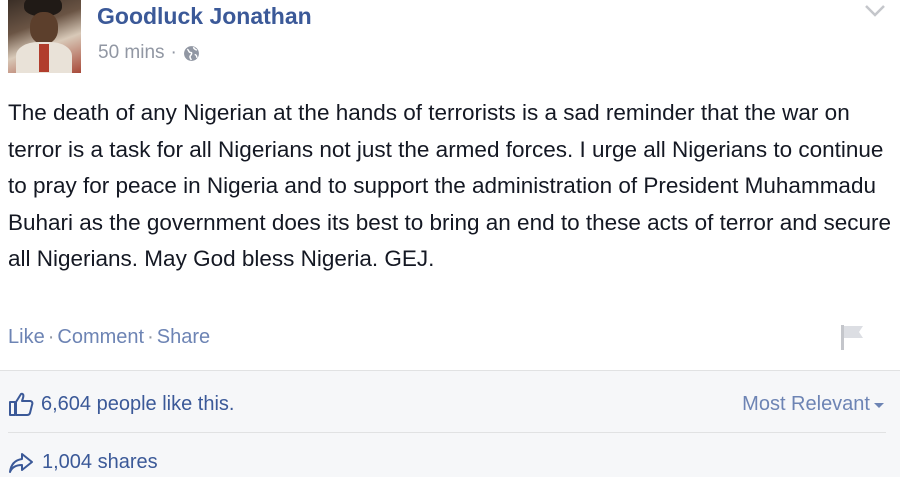  Describe the element at coordinates (191, 53) in the screenshot. I see `globe-icon` at that location.